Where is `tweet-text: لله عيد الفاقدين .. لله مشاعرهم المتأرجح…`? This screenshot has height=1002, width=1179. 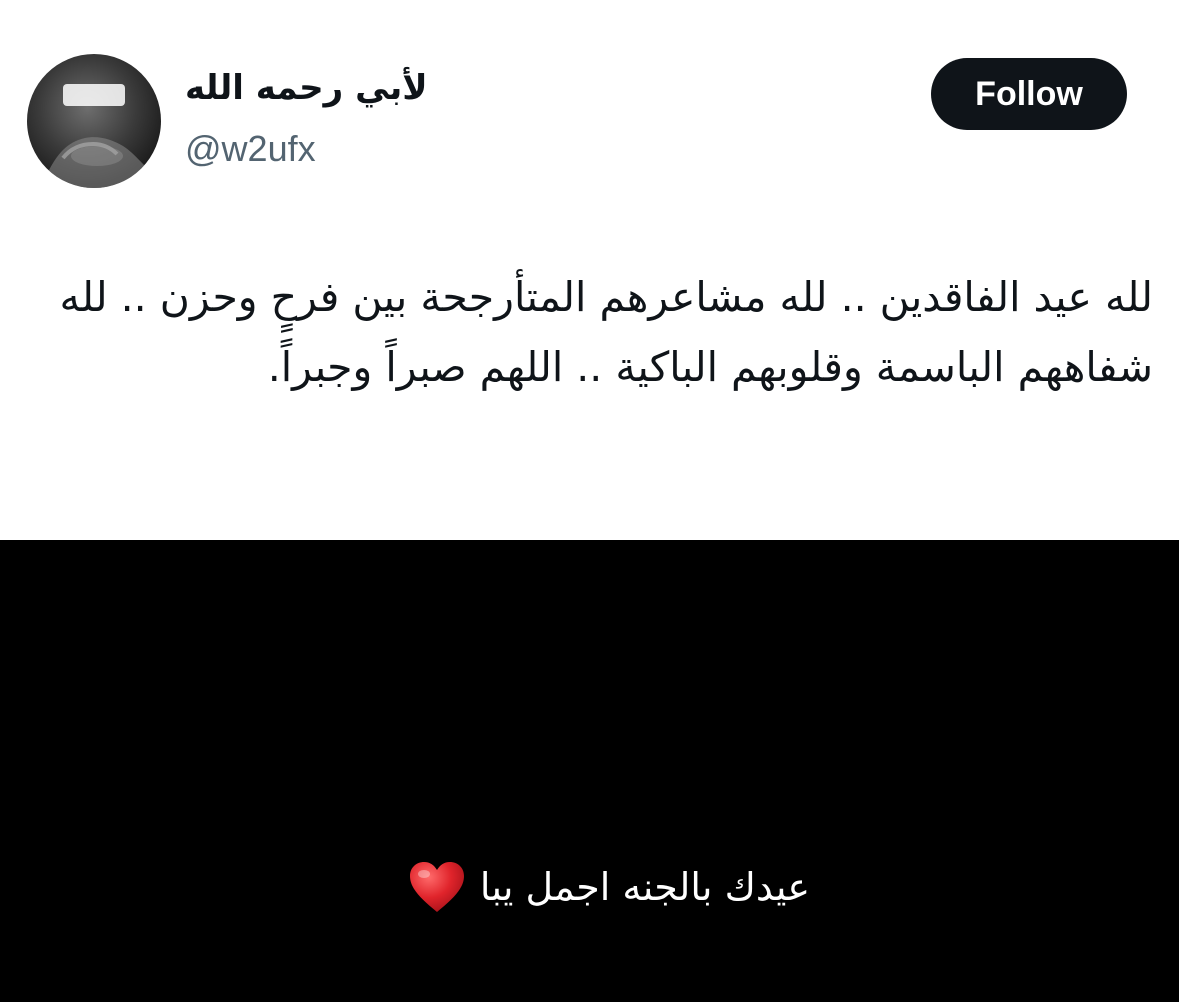
tweet-text: لله عيد الفاقدين .. لله مشاعرهم المتأرجح… is located at coordinates (606, 332).